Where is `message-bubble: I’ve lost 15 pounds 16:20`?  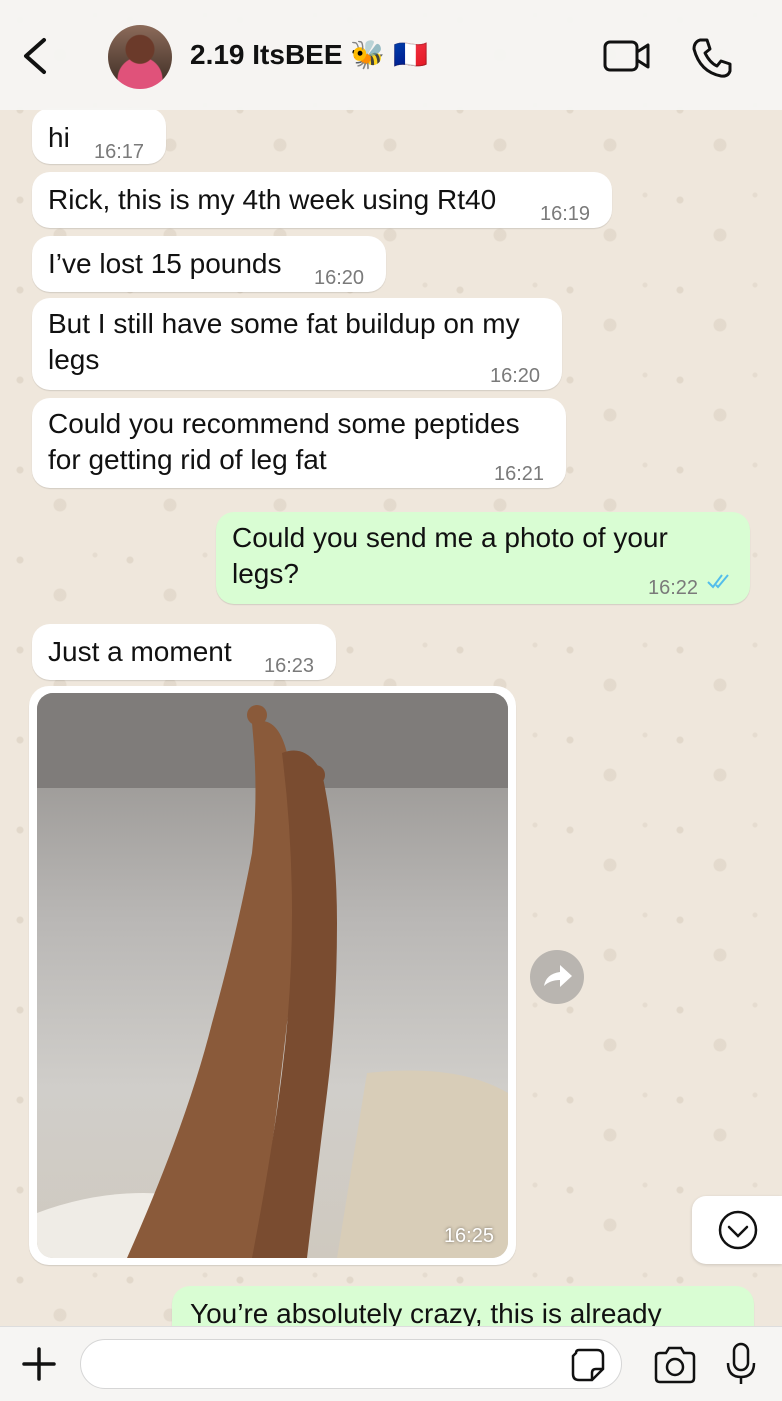
message-bubble: I’ve lost 15 pounds 16:20 is located at coordinates (209, 264).